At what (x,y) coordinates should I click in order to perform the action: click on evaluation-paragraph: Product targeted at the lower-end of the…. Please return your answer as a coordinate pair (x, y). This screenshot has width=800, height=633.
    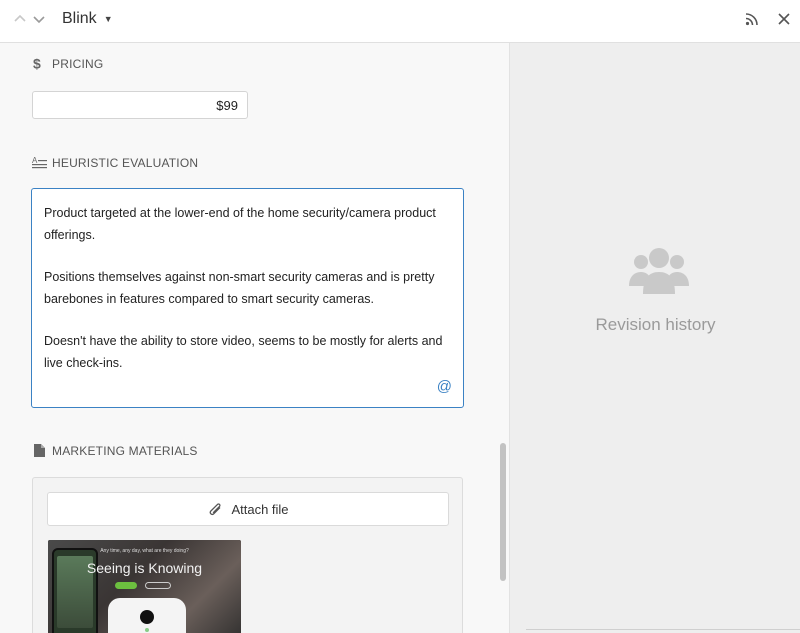
    Looking at the image, I should click on (240, 224).